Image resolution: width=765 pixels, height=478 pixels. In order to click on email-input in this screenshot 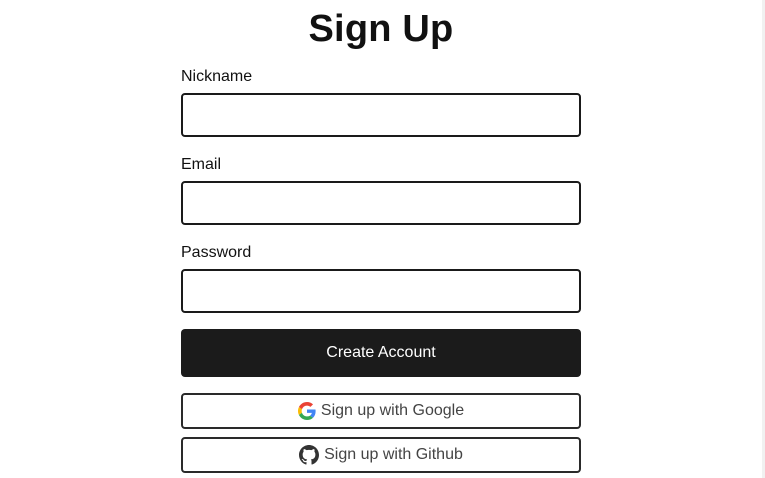, I will do `click(381, 203)`.